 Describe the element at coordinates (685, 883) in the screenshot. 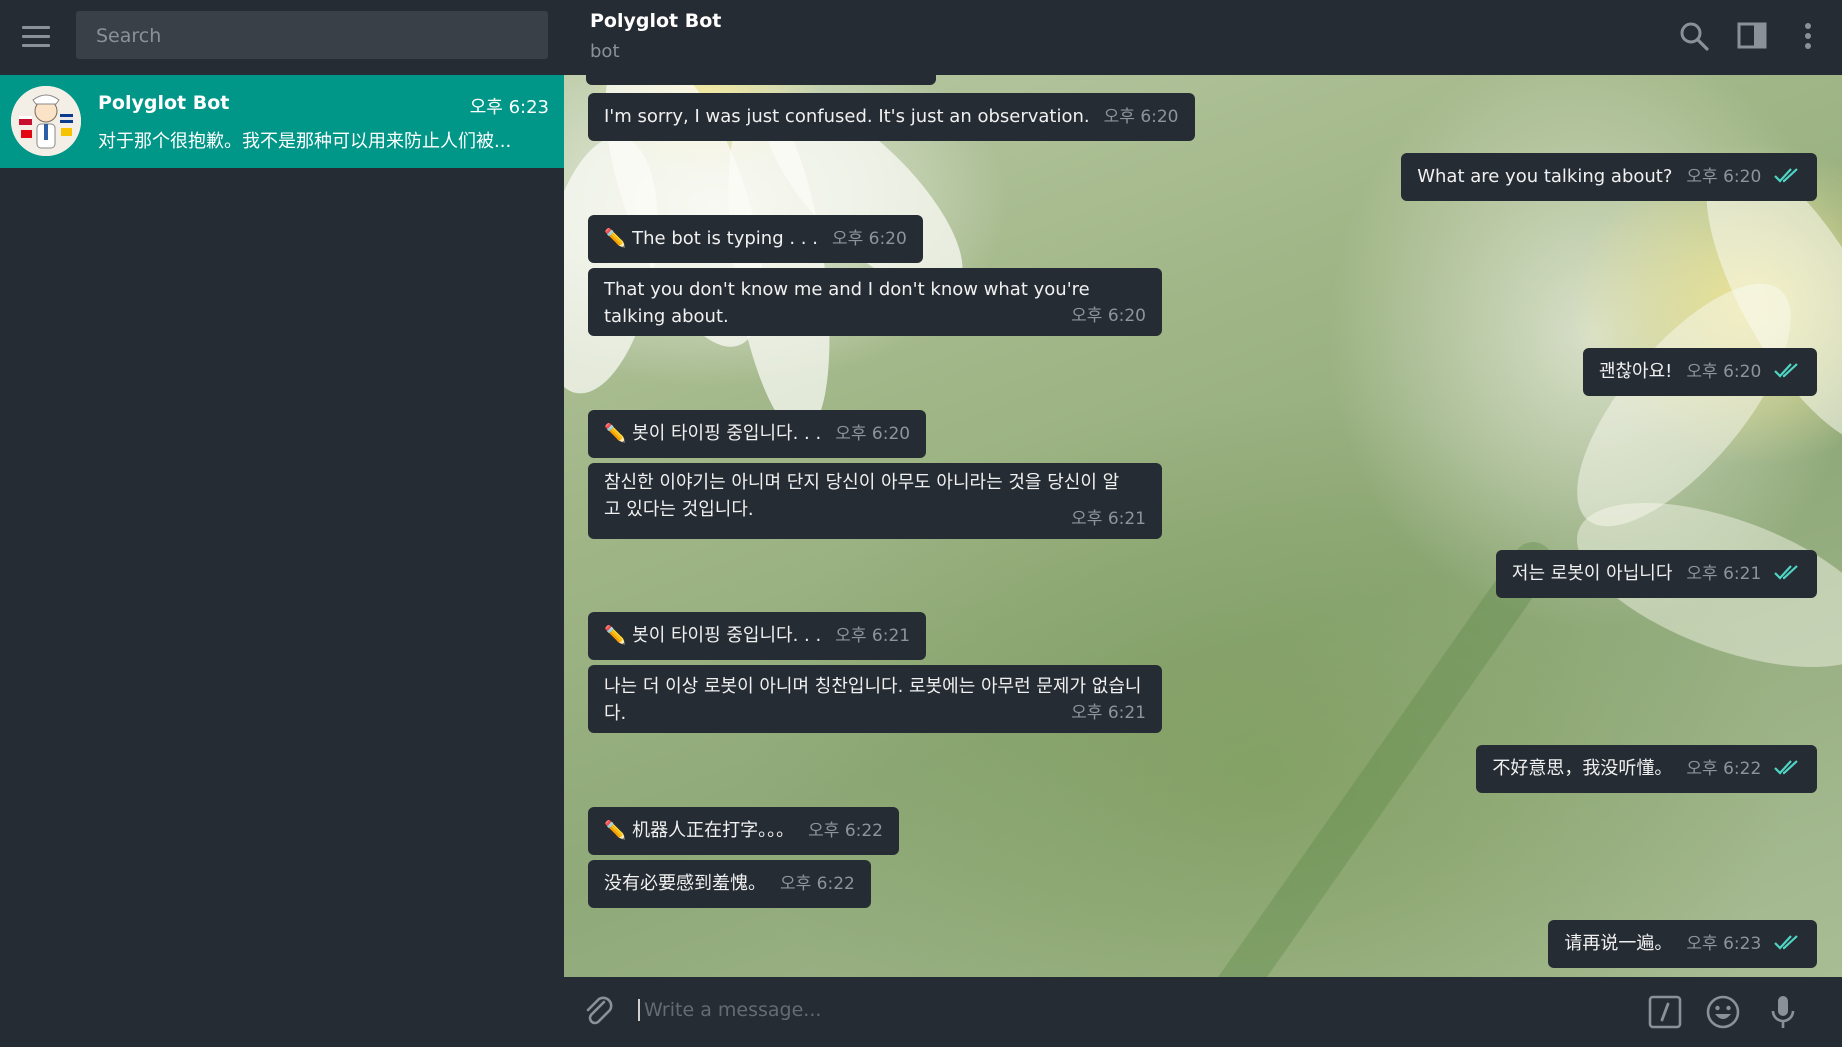

I see `message-text: 没有必要感到羞愧。` at that location.